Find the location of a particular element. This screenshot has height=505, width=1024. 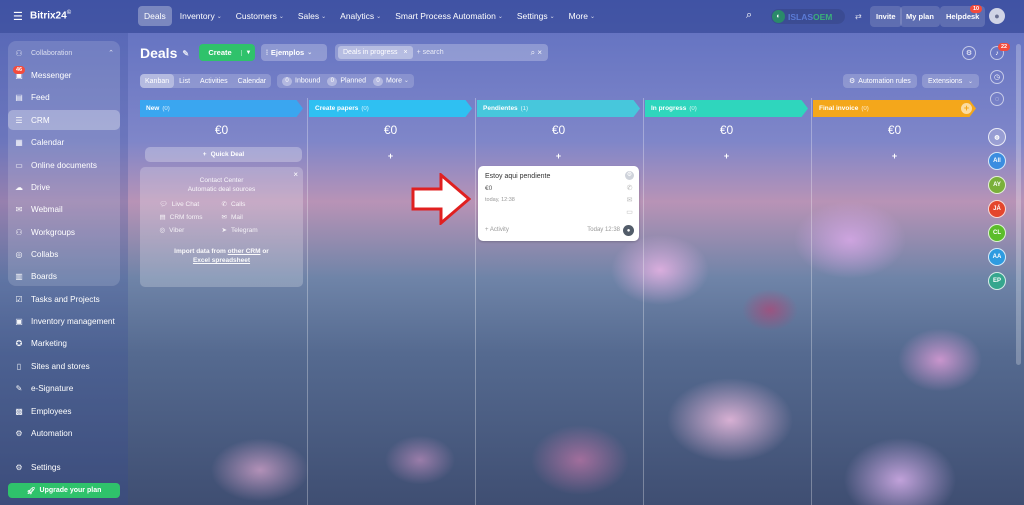

scrollbar is located at coordinates (1018, 204).